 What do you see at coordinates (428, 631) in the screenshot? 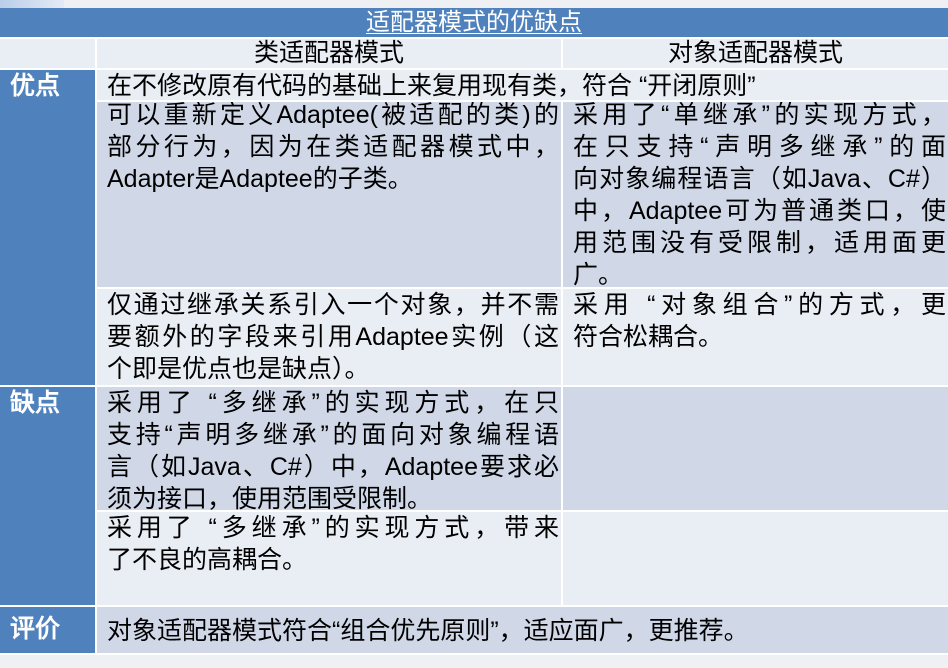
I see `evaluation-text: 对象适配器模式符合“组合优先原则”，适应面广，更推荐。` at bounding box center [428, 631].